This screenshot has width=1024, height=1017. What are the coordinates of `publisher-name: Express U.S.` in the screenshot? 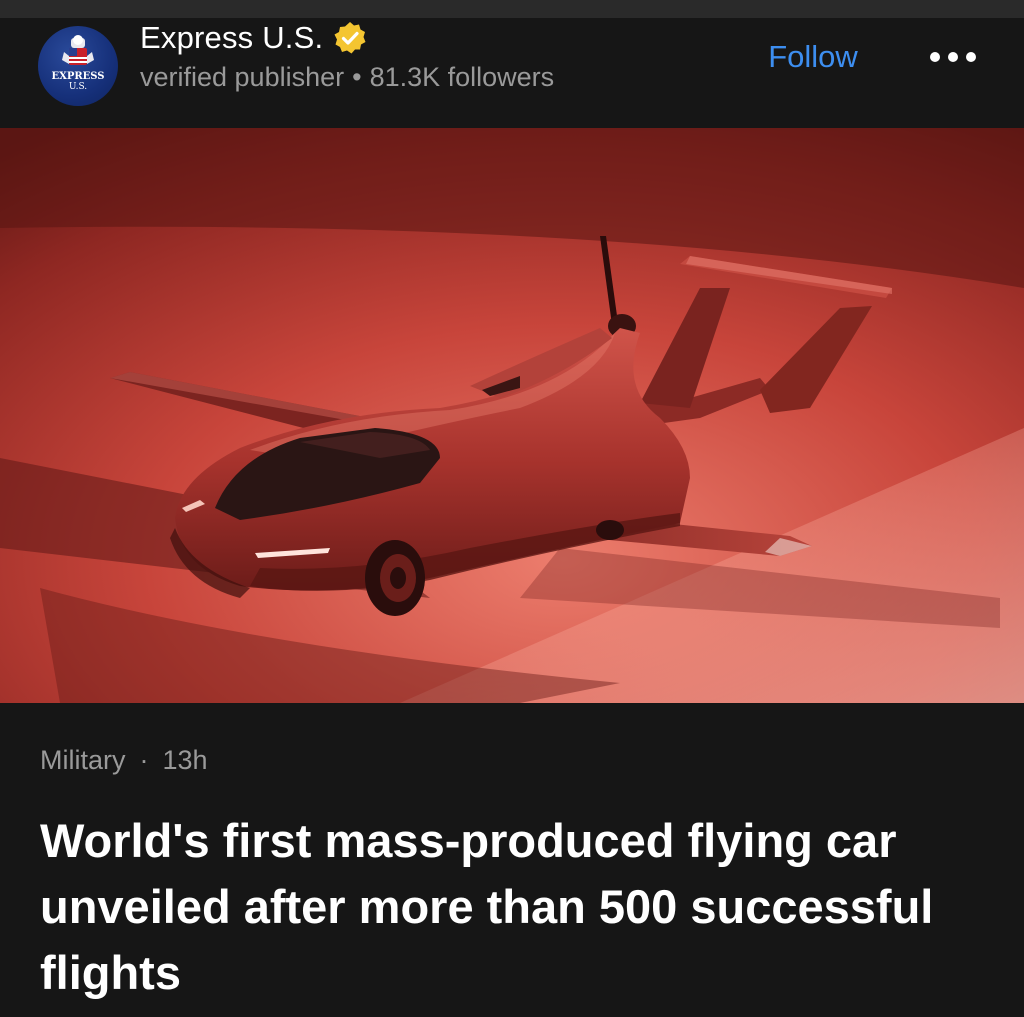 It's located at (231, 38).